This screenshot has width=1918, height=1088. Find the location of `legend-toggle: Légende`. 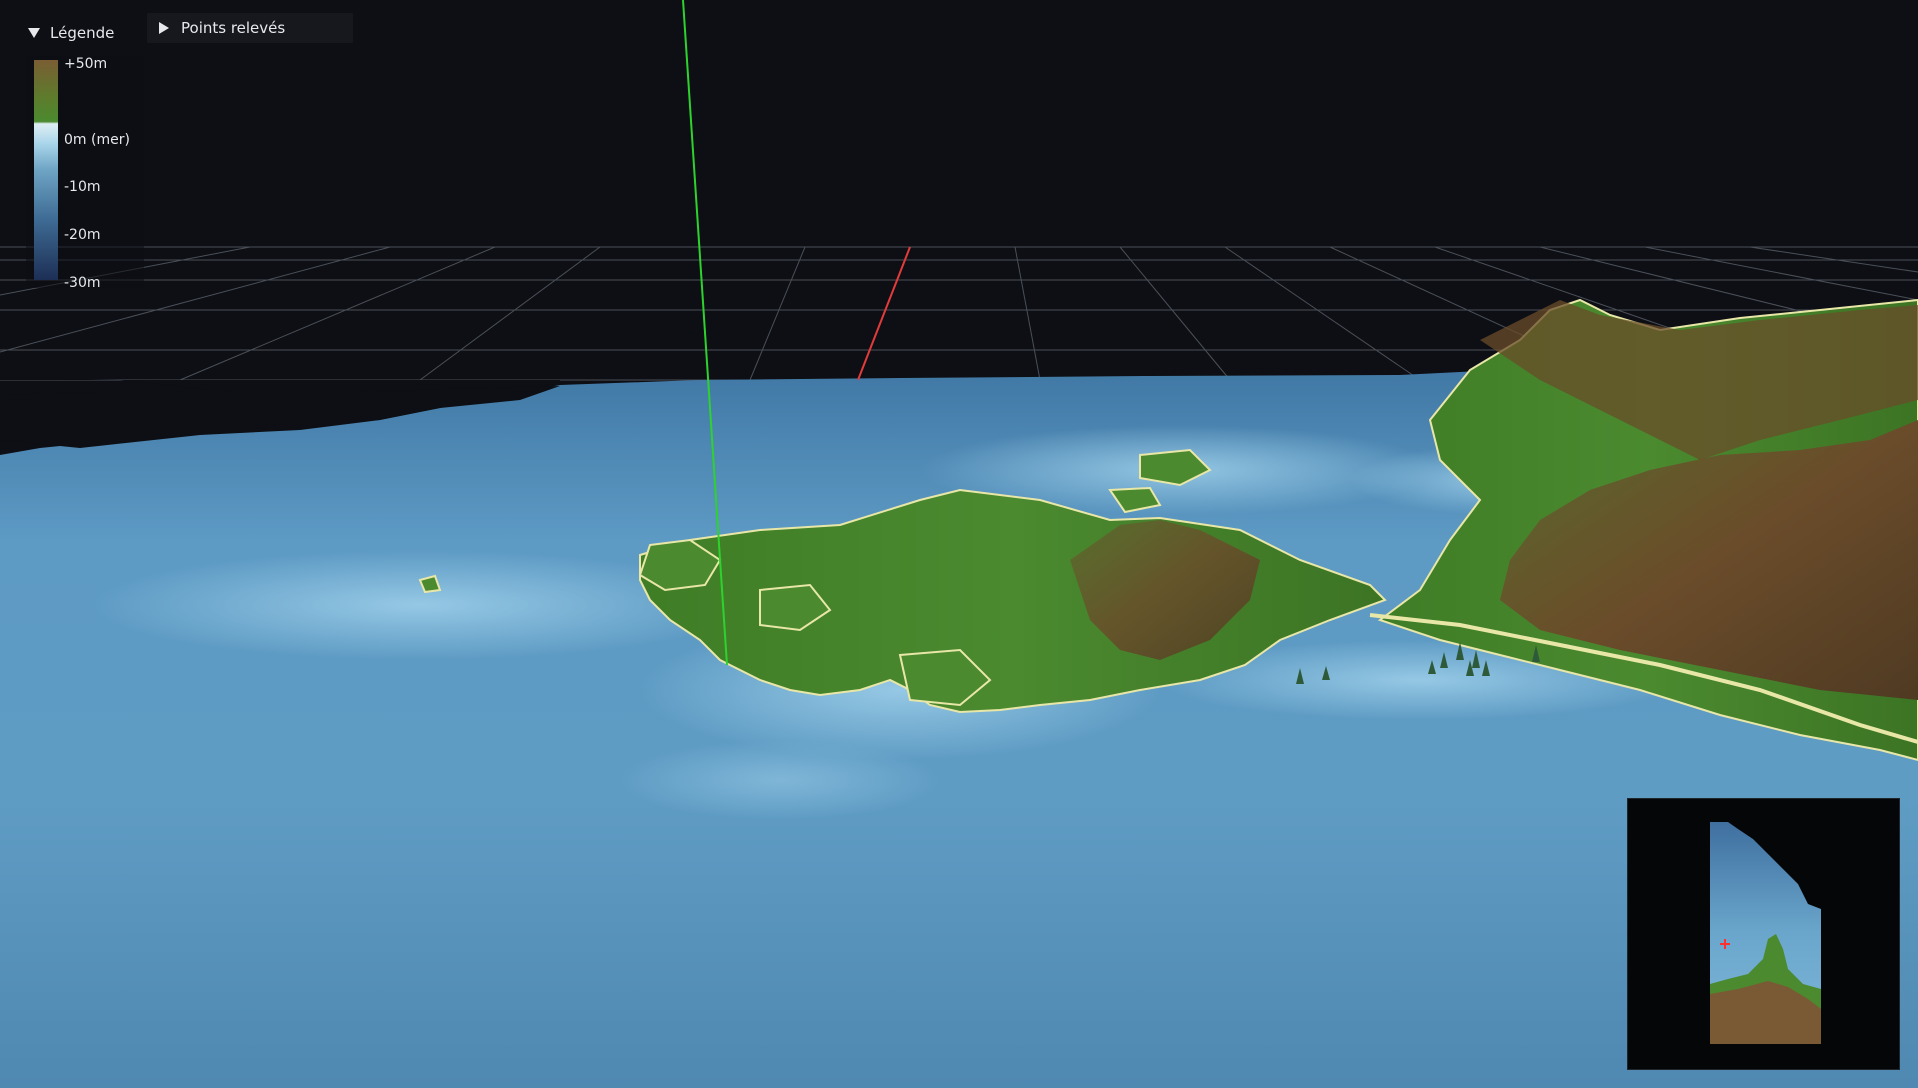

legend-toggle: Légende is located at coordinates (71, 33).